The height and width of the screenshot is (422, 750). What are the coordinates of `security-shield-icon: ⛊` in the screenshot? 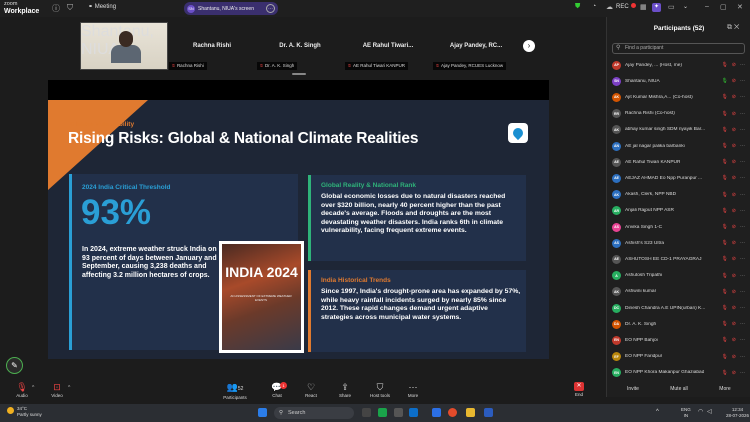 It's located at (577, 7).